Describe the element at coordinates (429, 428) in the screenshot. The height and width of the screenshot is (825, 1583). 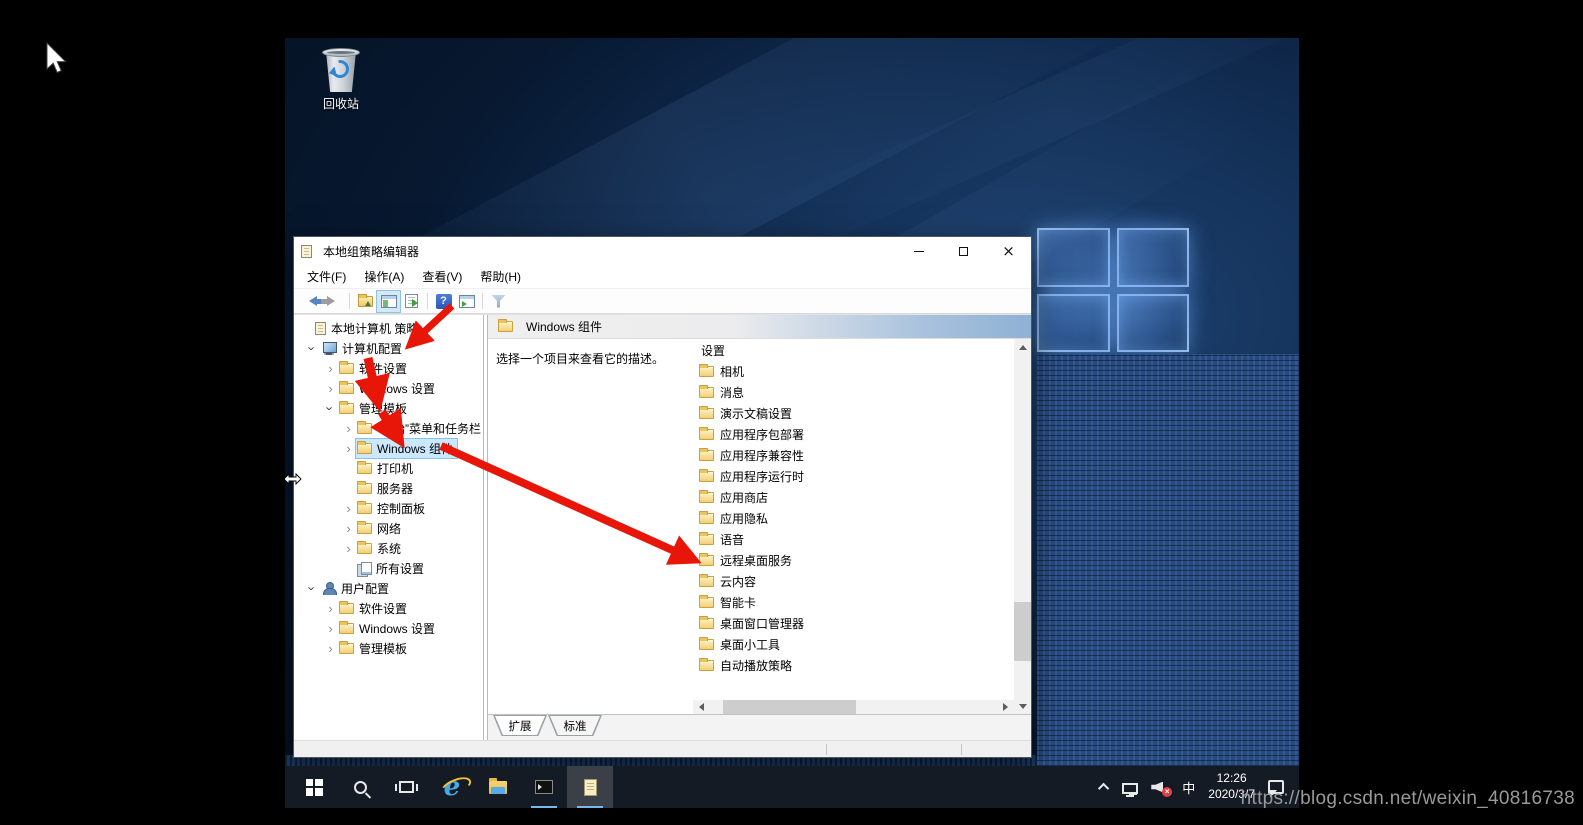
I see `tree-item-label: “开始”菜单和任务栏` at that location.